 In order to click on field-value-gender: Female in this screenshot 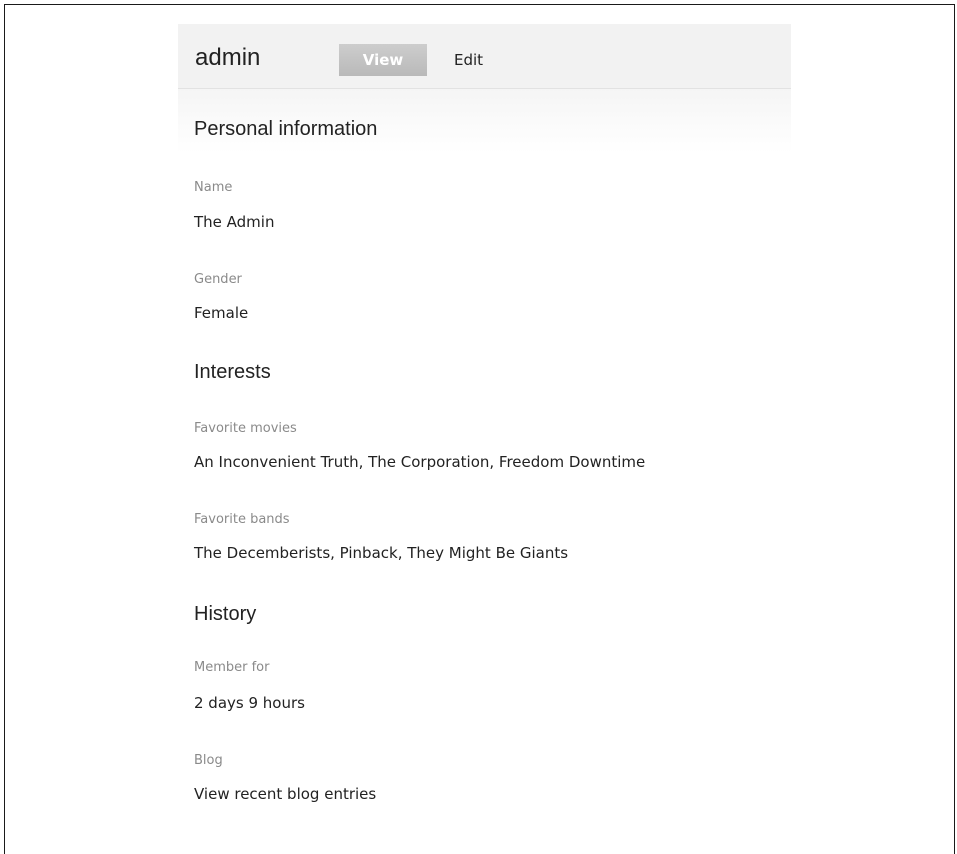, I will do `click(221, 313)`.